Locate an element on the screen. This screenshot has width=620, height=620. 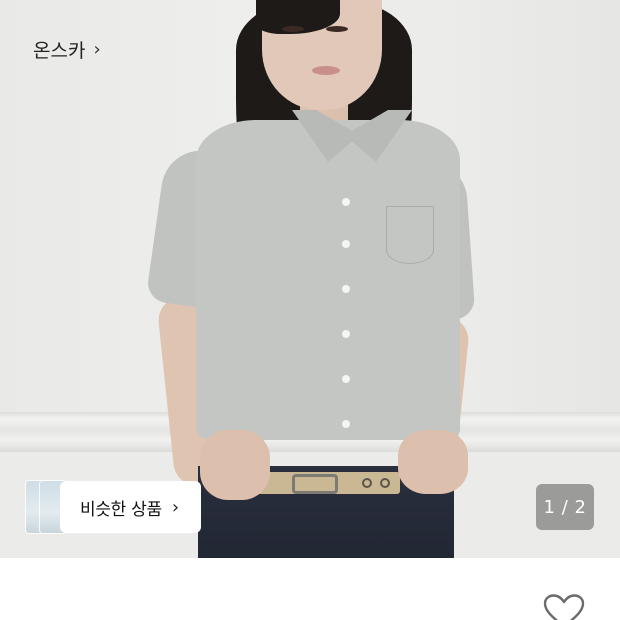
model-hand-right is located at coordinates (433, 462).